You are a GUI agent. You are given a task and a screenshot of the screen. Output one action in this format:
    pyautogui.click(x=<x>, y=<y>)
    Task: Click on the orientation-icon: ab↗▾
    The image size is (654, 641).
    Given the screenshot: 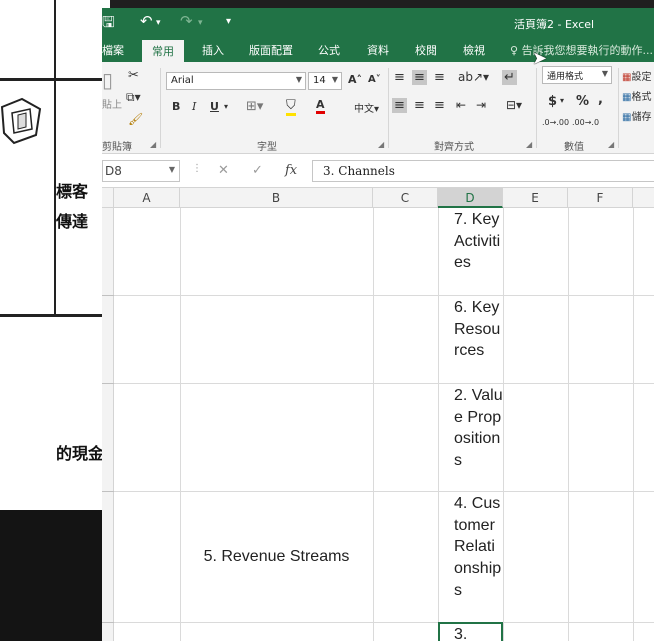 What is the action you would take?
    pyautogui.click(x=473, y=77)
    